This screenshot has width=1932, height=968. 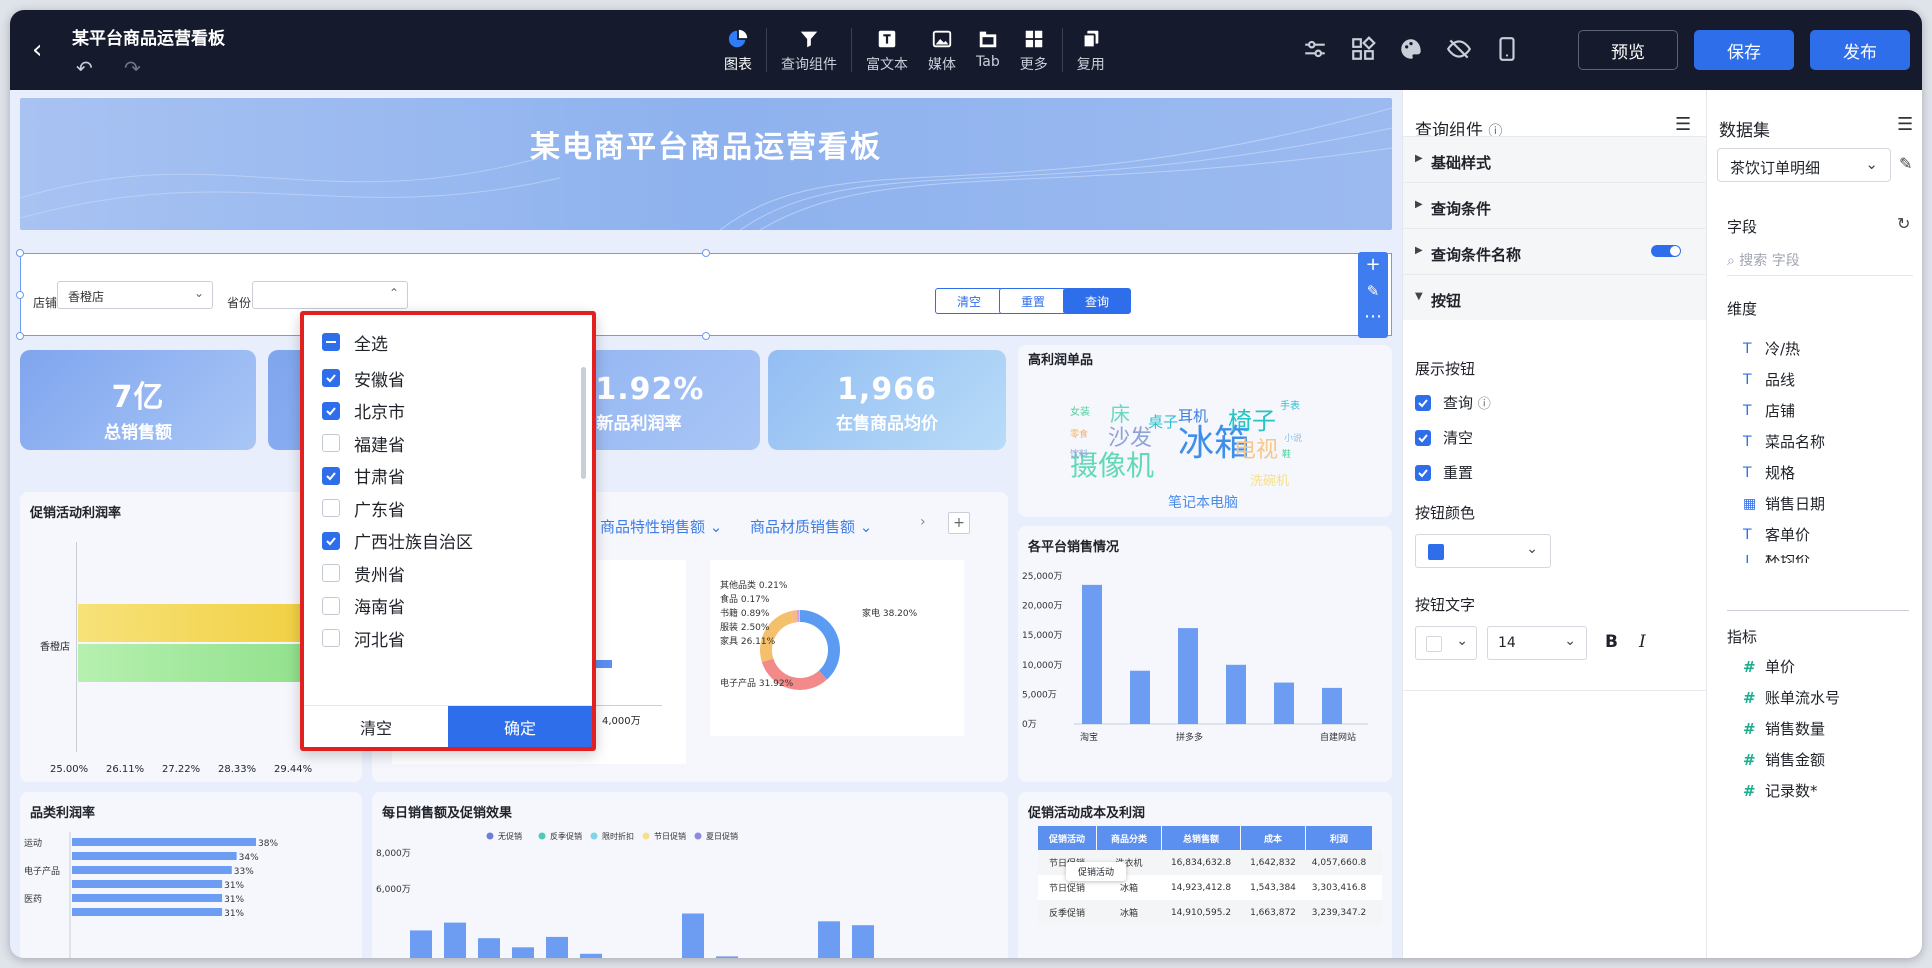 I want to click on show-clear-checkbox: 清空, so click(x=1444, y=437).